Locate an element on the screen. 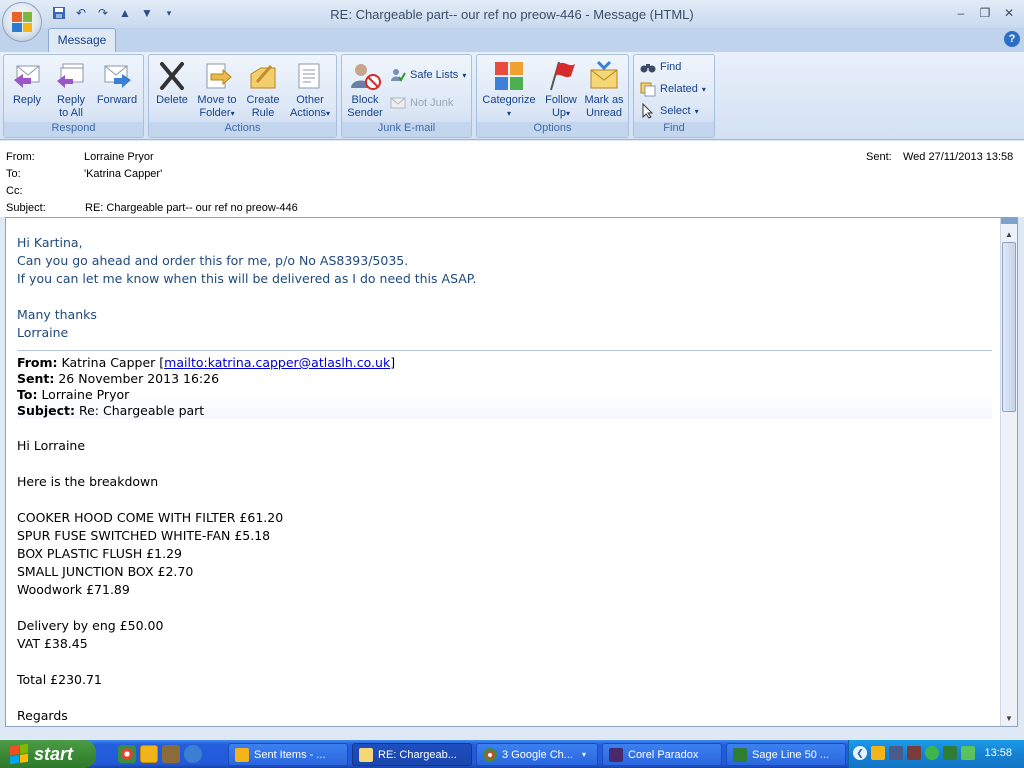 This screenshot has width=1024, height=768. tray-network-icon is located at coordinates (896, 753).